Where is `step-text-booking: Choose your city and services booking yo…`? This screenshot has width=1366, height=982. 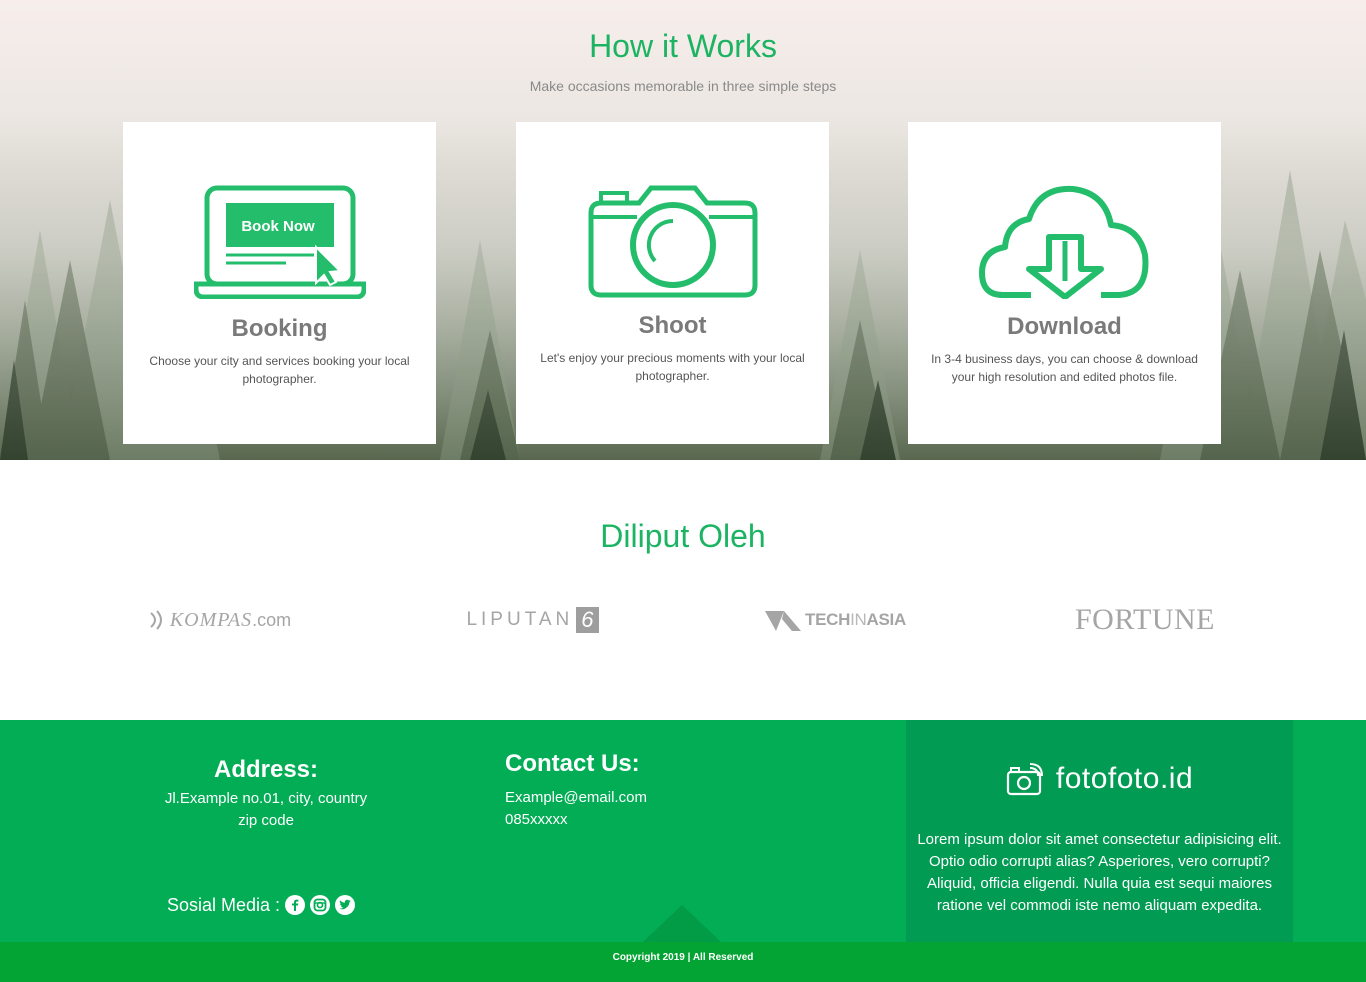
step-text-booking: Choose your city and services booking yo… is located at coordinates (279, 370).